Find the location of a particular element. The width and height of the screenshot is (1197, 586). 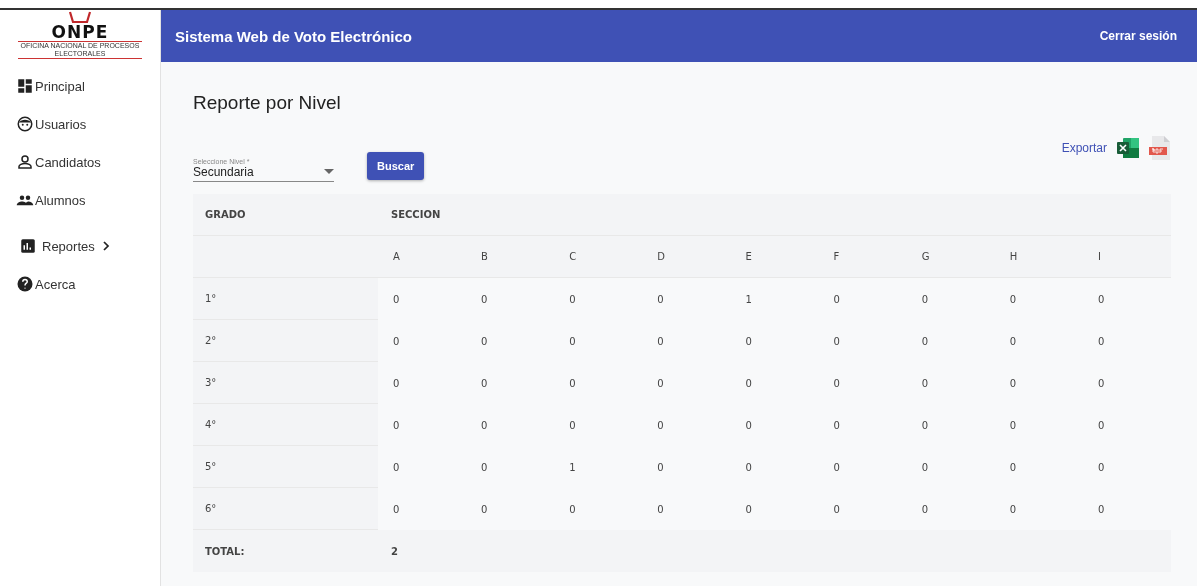

column-header: GRADO is located at coordinates (225, 214).